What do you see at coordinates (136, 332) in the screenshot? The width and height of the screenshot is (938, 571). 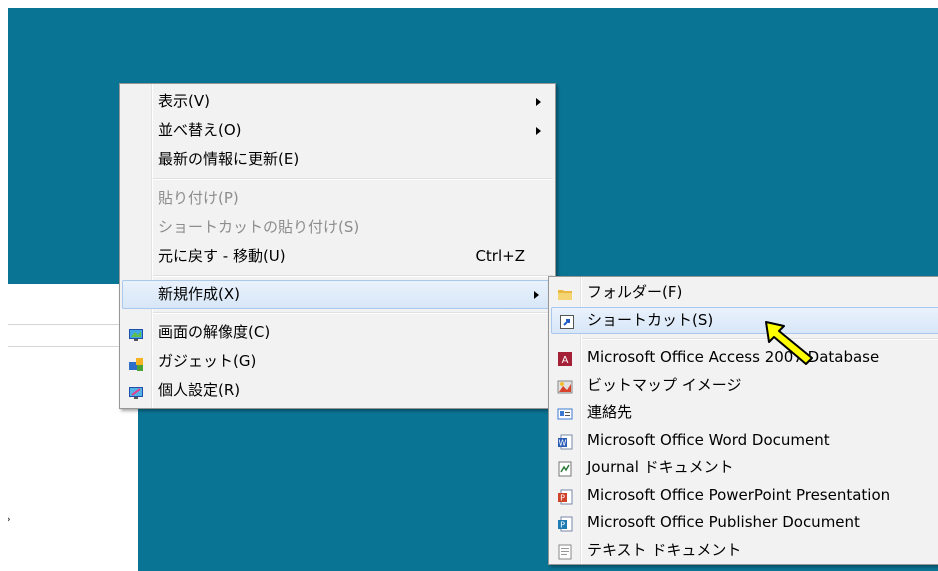 I see `screen-resolution-icon` at bounding box center [136, 332].